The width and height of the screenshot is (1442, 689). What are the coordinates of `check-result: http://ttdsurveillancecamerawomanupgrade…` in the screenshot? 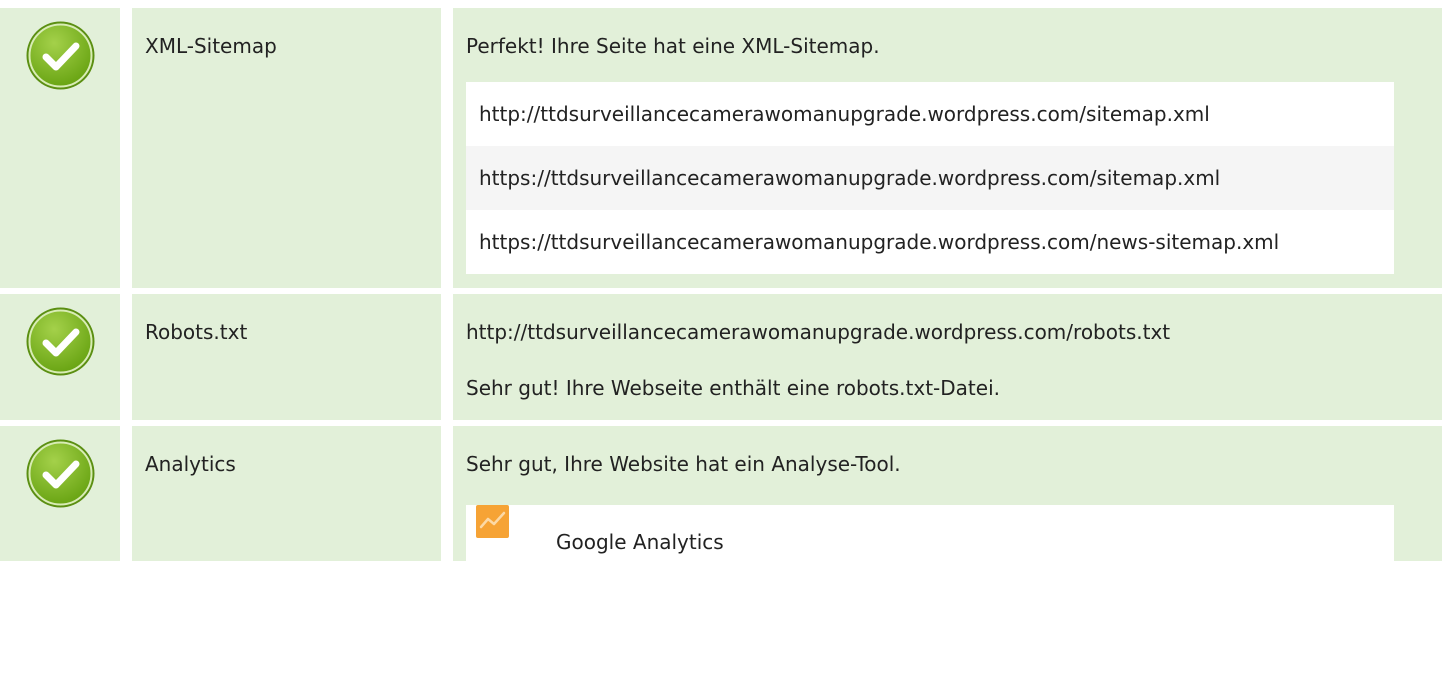 It's located at (947, 357).